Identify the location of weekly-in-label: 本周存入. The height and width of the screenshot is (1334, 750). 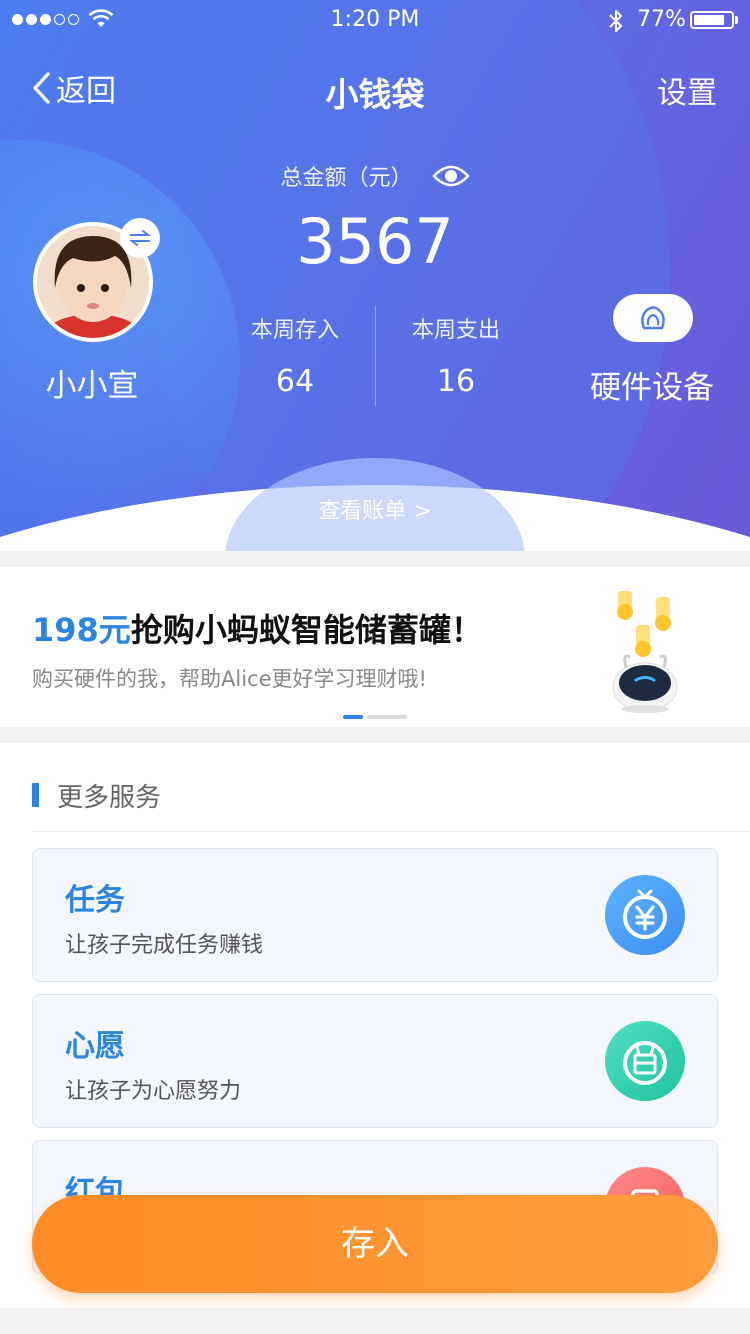
(294, 330).